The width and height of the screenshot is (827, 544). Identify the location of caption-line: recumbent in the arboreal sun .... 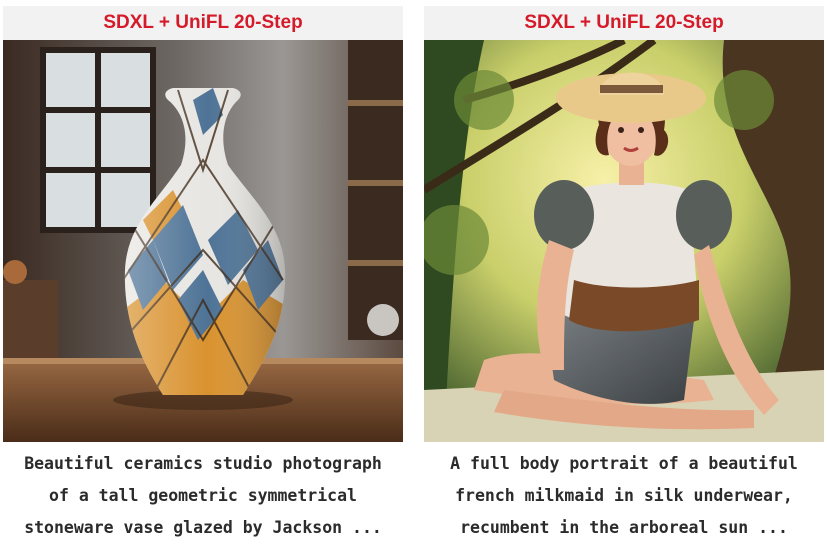
(624, 527).